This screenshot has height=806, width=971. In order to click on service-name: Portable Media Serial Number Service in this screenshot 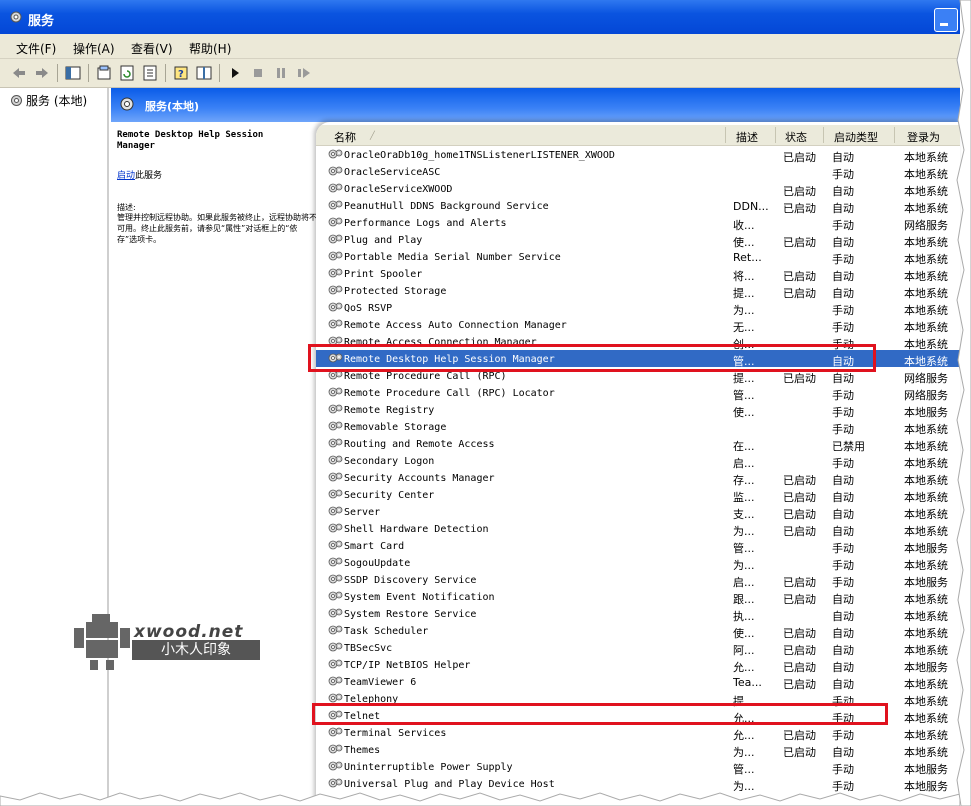, I will do `click(452, 257)`.